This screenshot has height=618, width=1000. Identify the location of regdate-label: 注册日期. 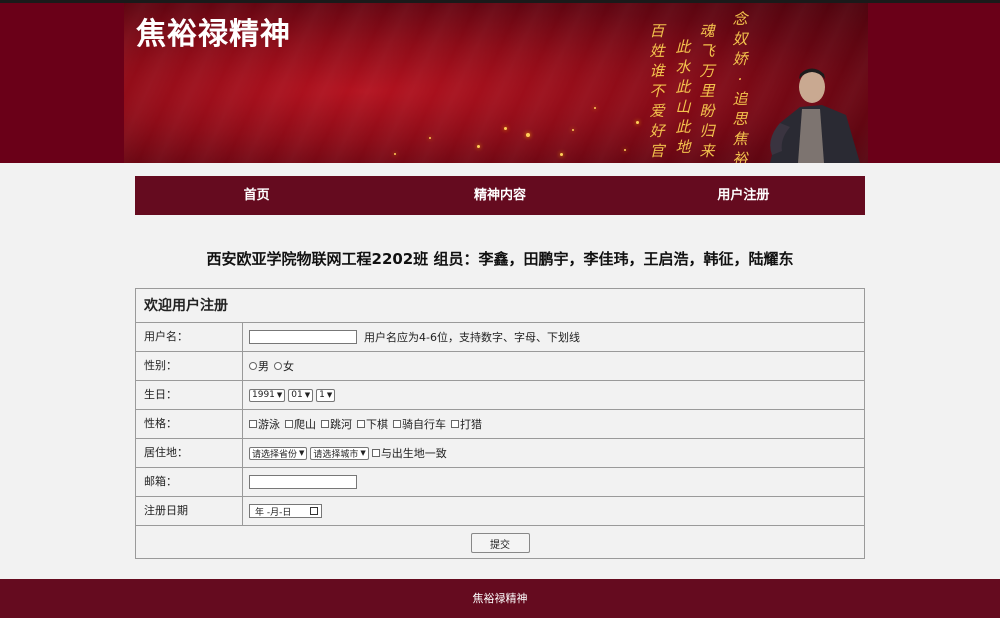
(189, 511).